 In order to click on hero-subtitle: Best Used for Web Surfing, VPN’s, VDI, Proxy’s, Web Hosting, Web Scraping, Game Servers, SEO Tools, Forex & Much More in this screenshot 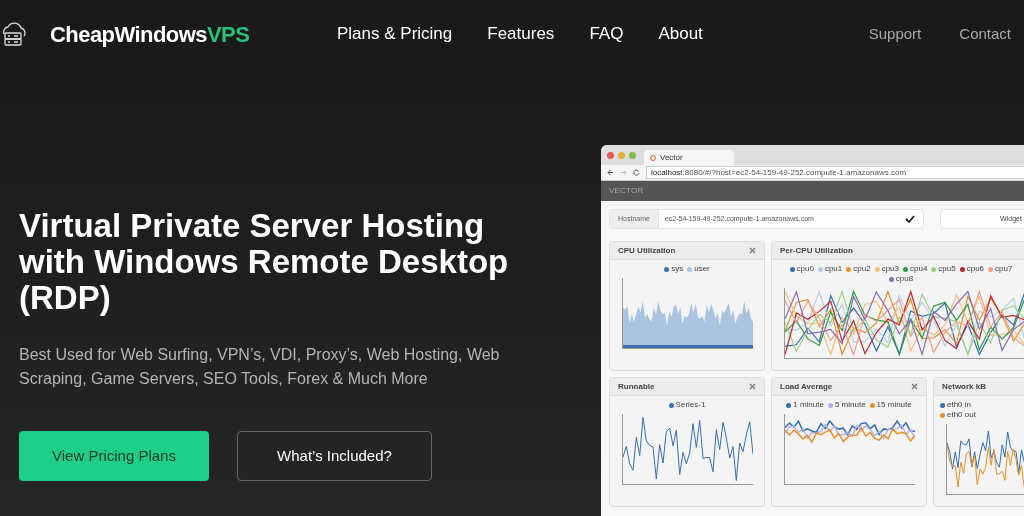, I will do `click(260, 367)`.